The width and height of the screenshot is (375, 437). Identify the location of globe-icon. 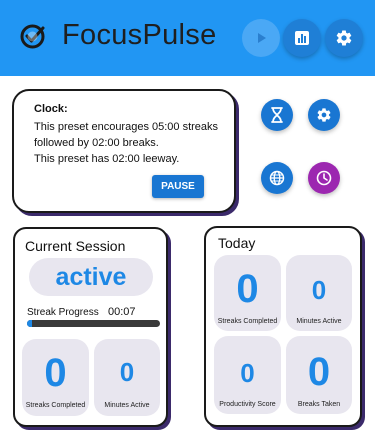
(277, 178).